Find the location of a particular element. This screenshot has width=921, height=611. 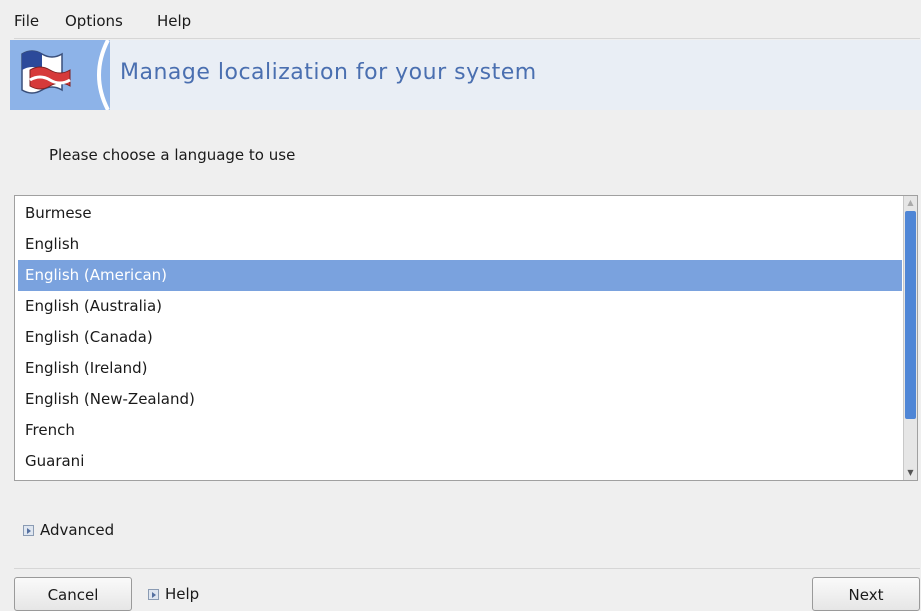

scroll-up-arrow-icon: ▲ is located at coordinates (910, 203).